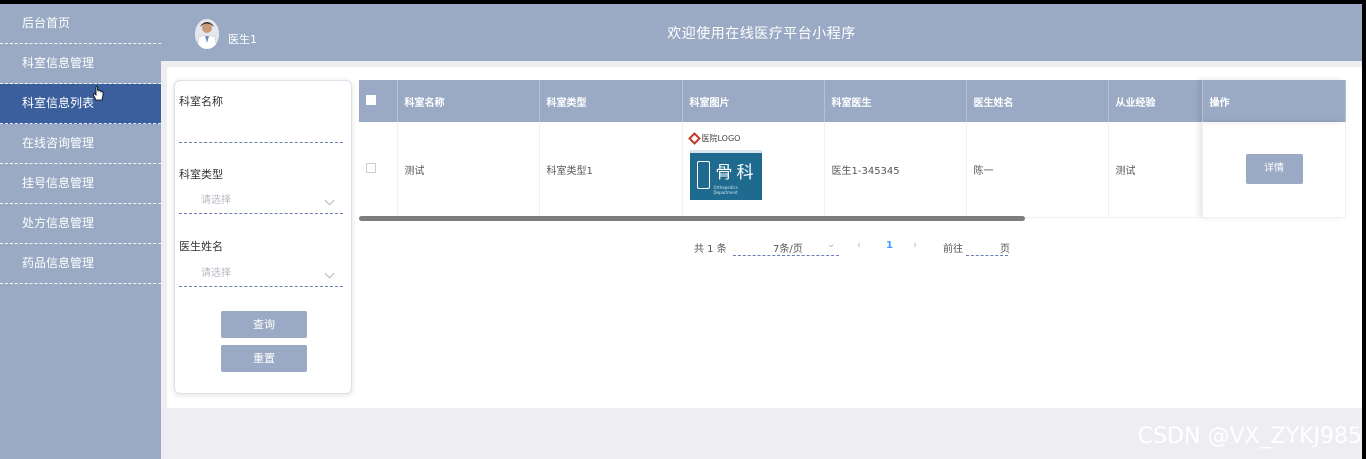 This screenshot has height=459, width=1366. Describe the element at coordinates (216, 200) in the screenshot. I see `dept-type-placeholder: 请选择` at that location.